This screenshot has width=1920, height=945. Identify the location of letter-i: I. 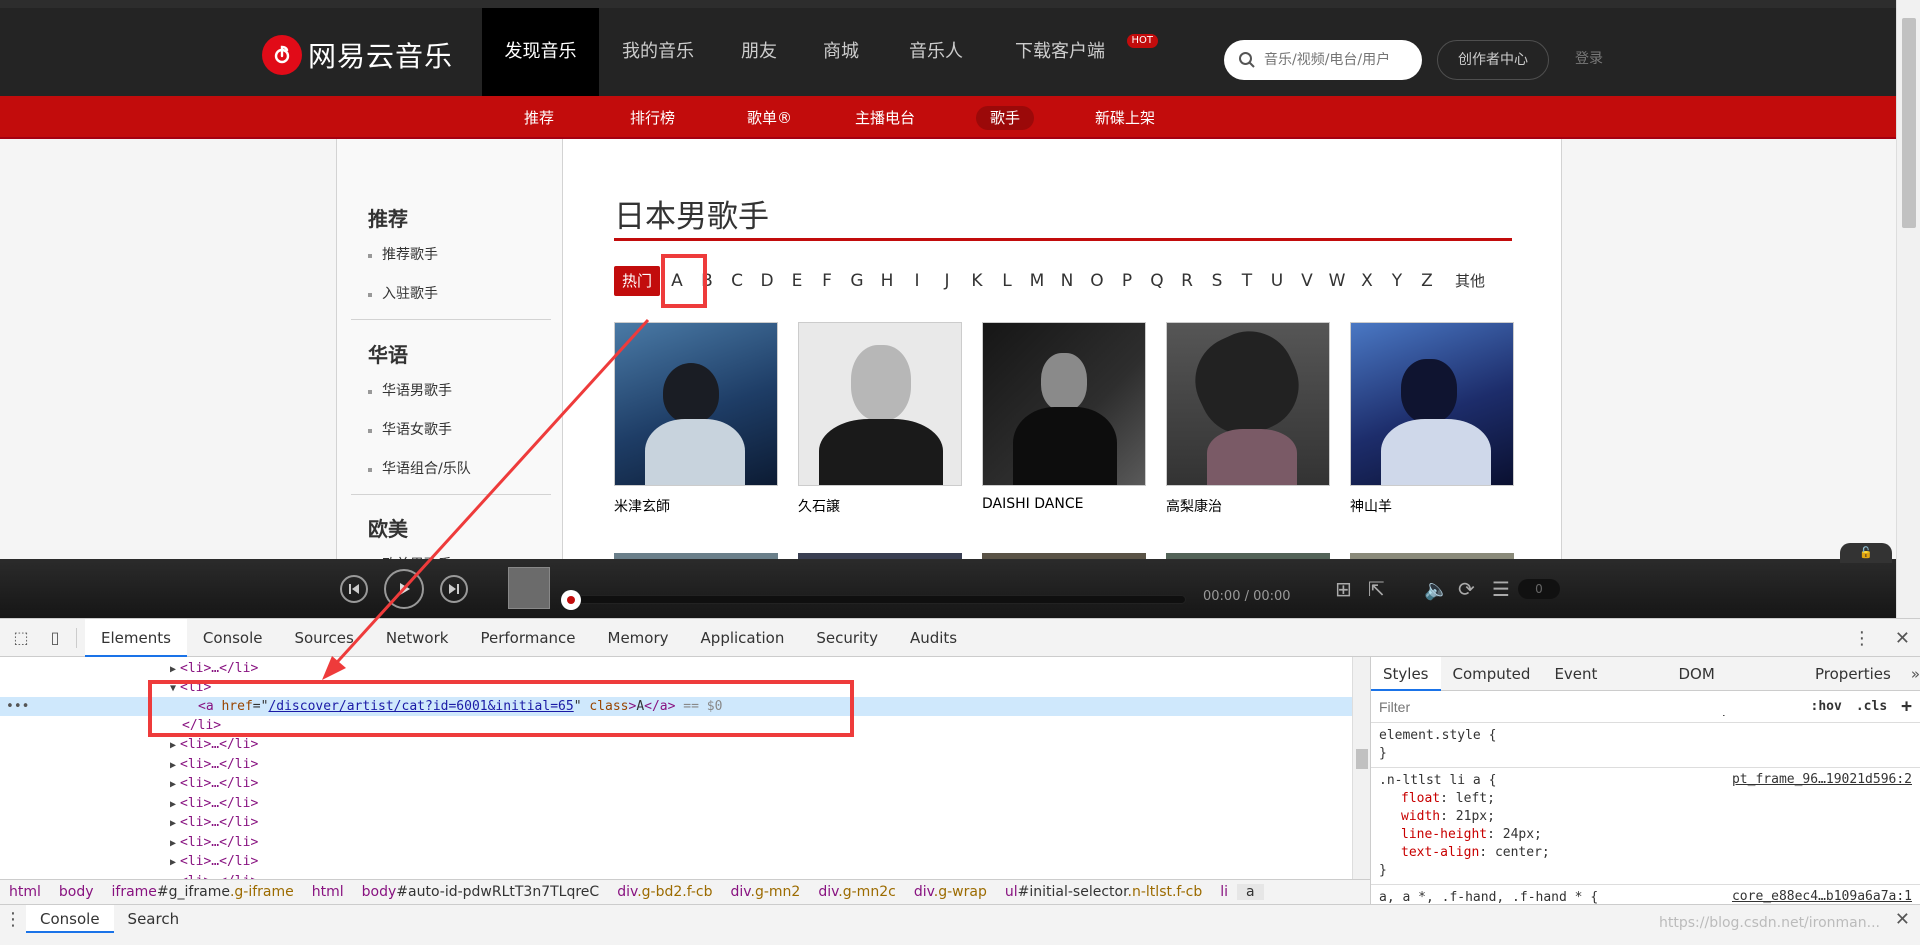
(917, 281).